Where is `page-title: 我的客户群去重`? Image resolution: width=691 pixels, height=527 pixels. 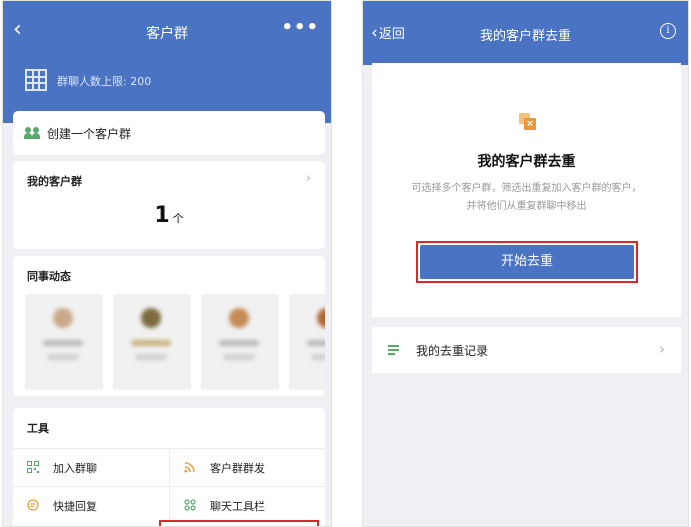 page-title: 我的客户群去重 is located at coordinates (525, 36).